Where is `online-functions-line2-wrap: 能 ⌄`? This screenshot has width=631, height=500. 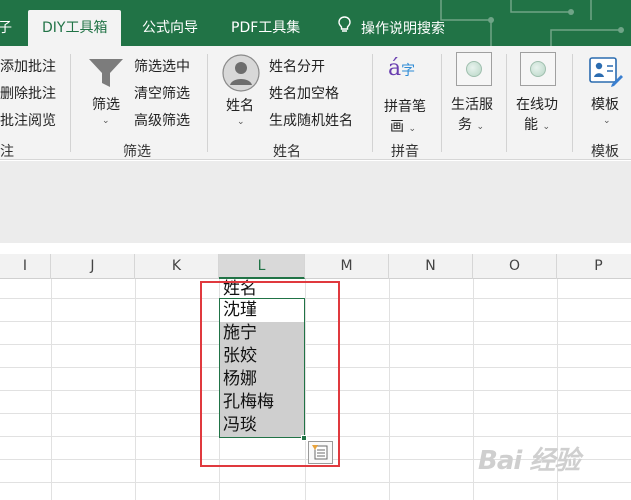 online-functions-line2-wrap: 能 ⌄ is located at coordinates (537, 124).